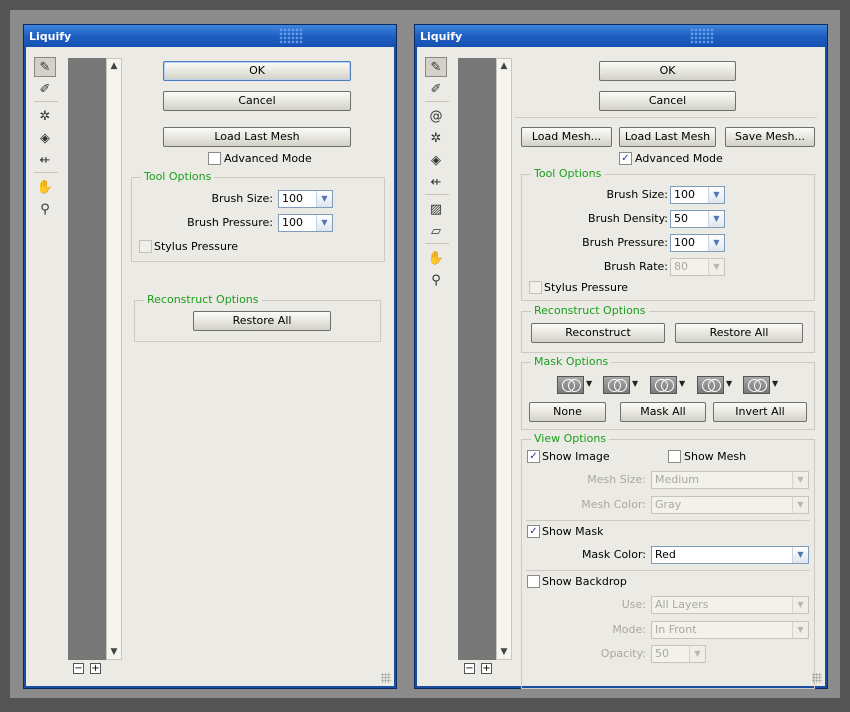 The width and height of the screenshot is (850, 712). Describe the element at coordinates (628, 218) in the screenshot. I see `brush-density-label: Brush Density:` at that location.